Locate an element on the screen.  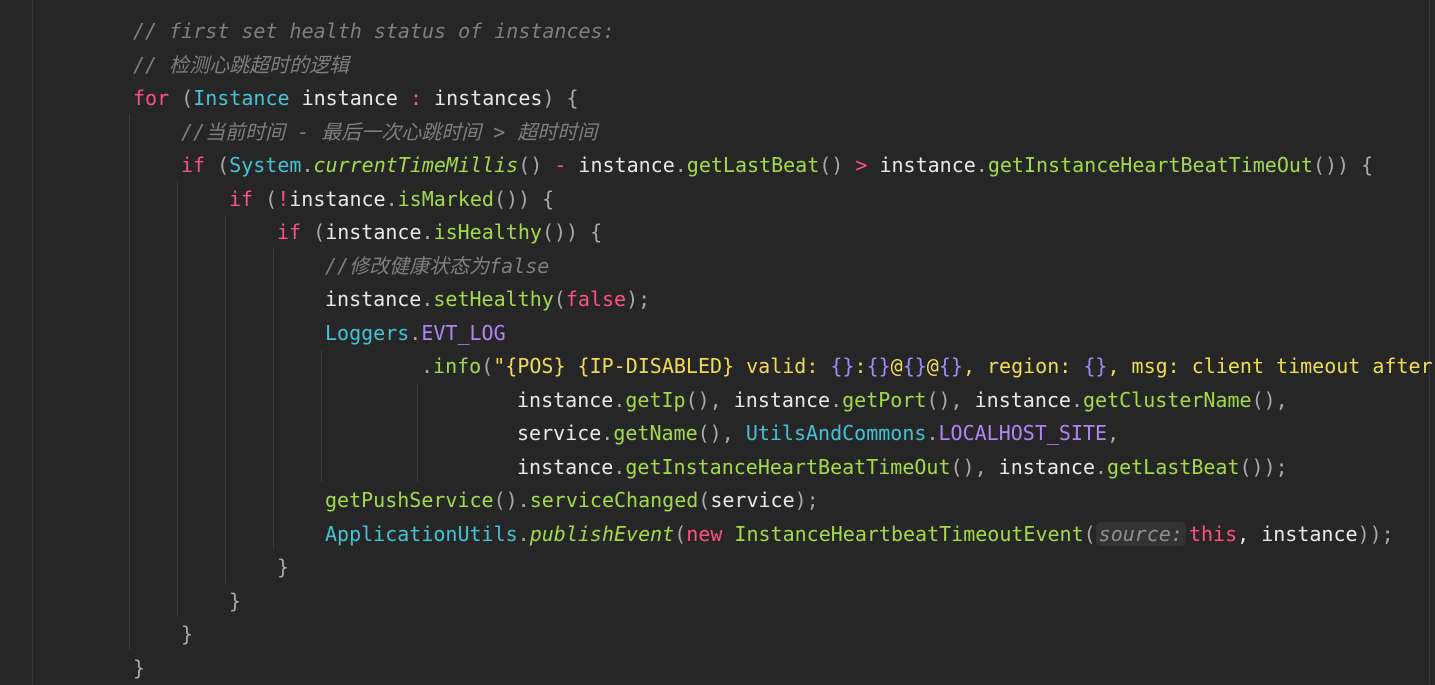
code-token: publishEvent is located at coordinates (602, 533).